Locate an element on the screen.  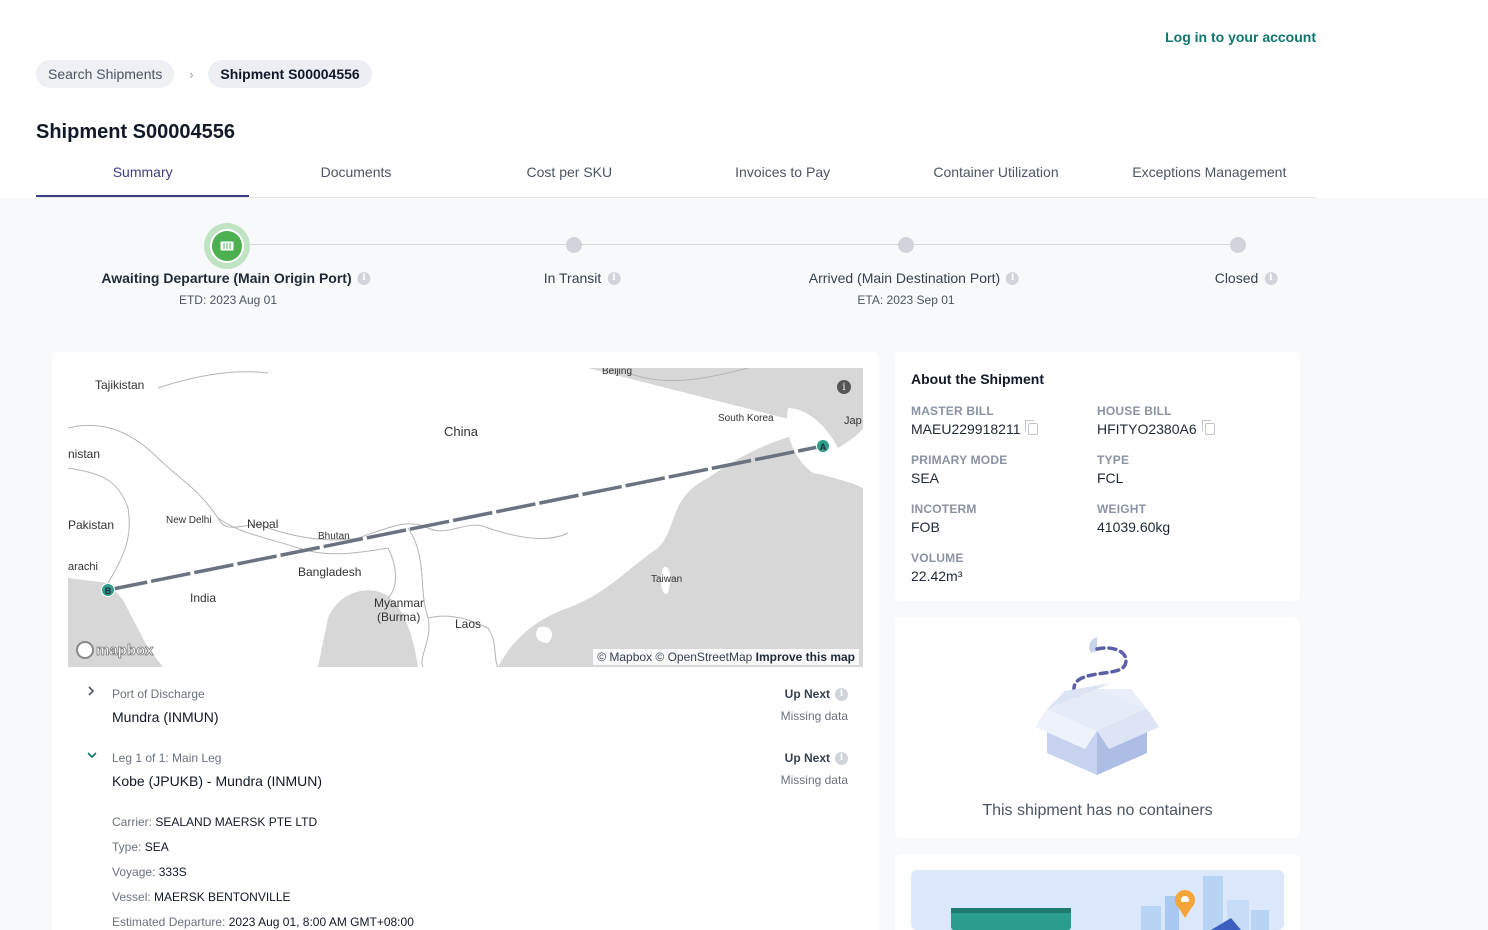
step-in-transit-dot is located at coordinates (574, 245).